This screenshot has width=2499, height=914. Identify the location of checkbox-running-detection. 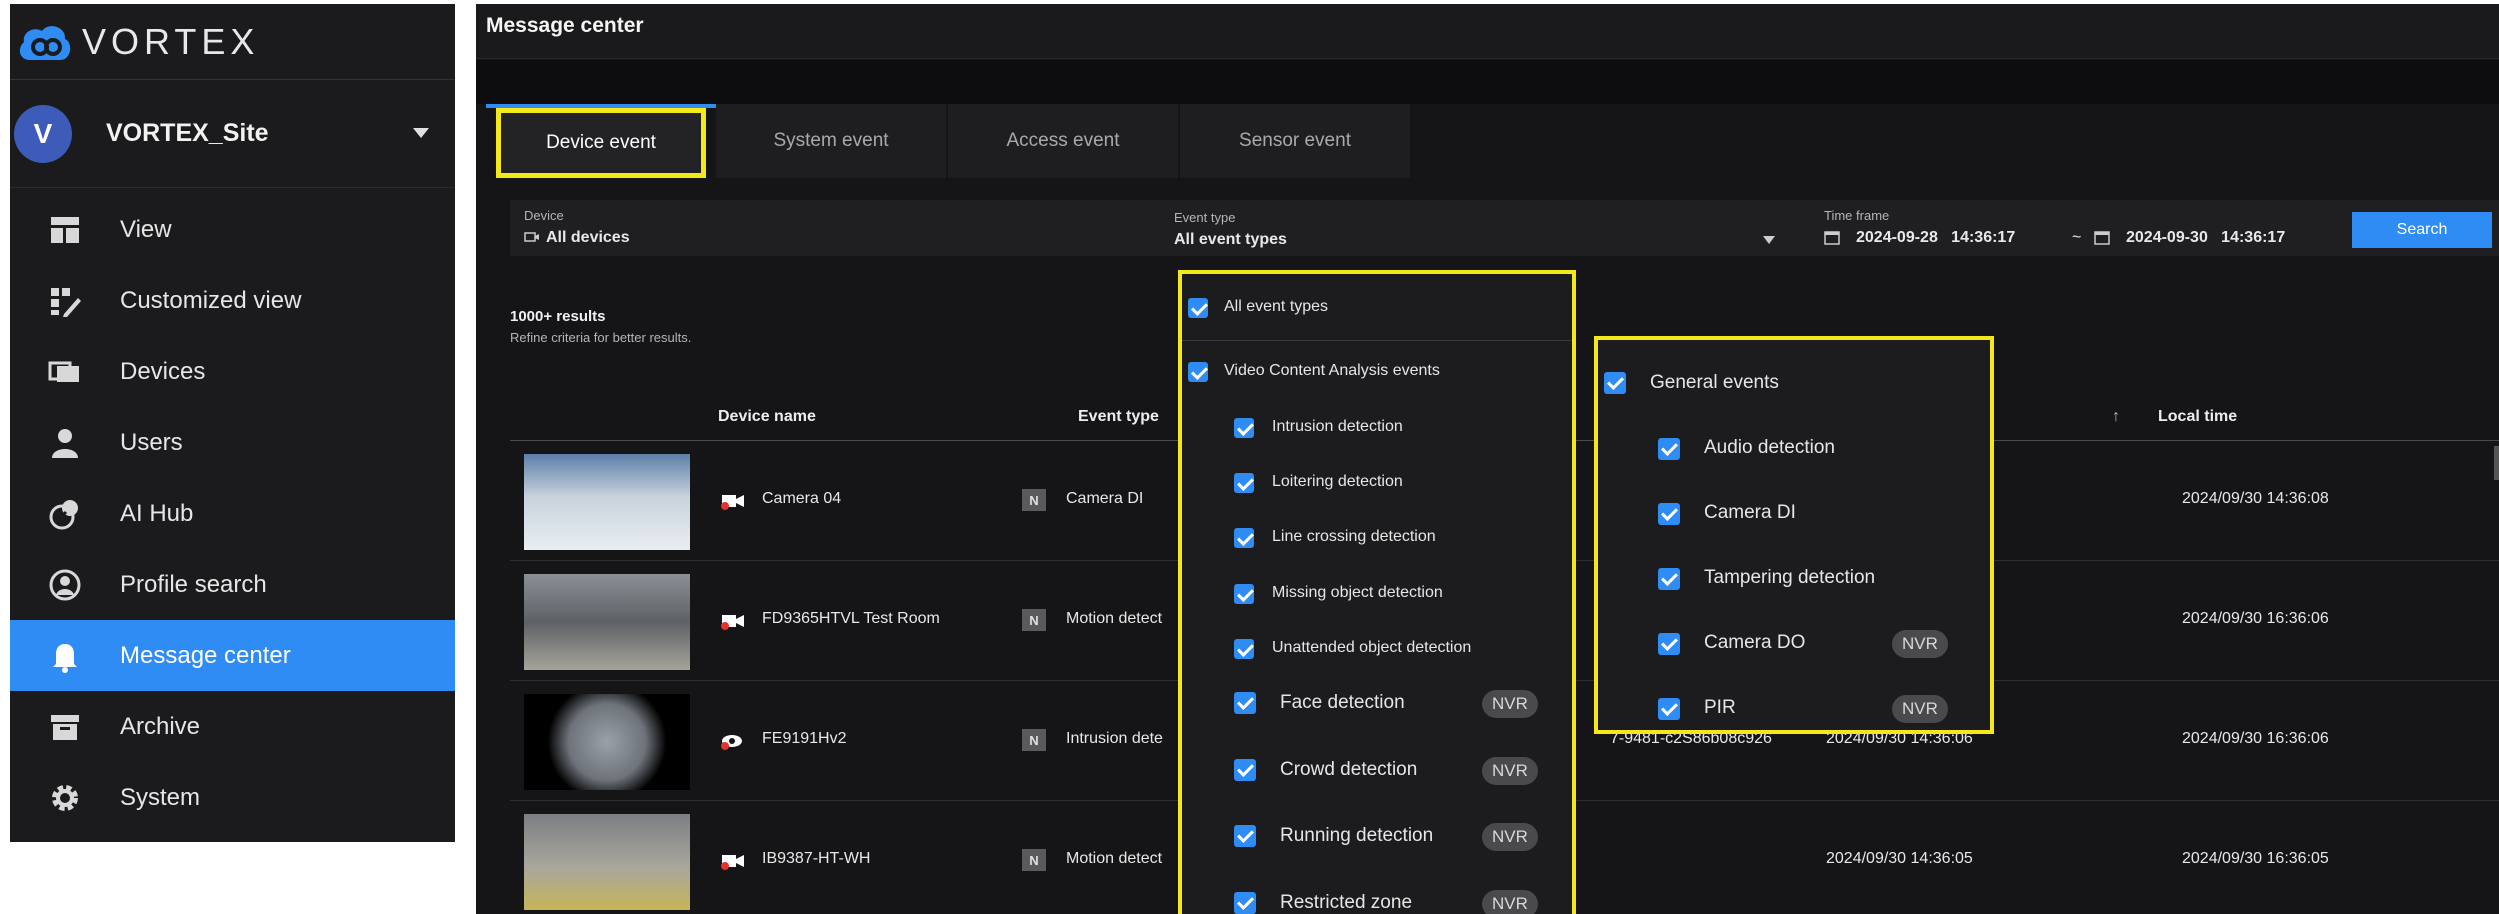
(1245, 836).